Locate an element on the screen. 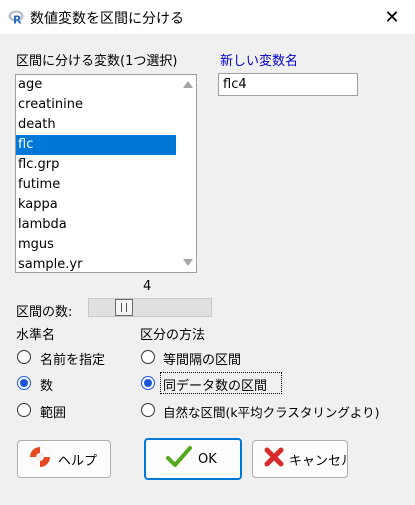 Image resolution: width=415 pixels, height=505 pixels. radio-equal-count is located at coordinates (148, 383).